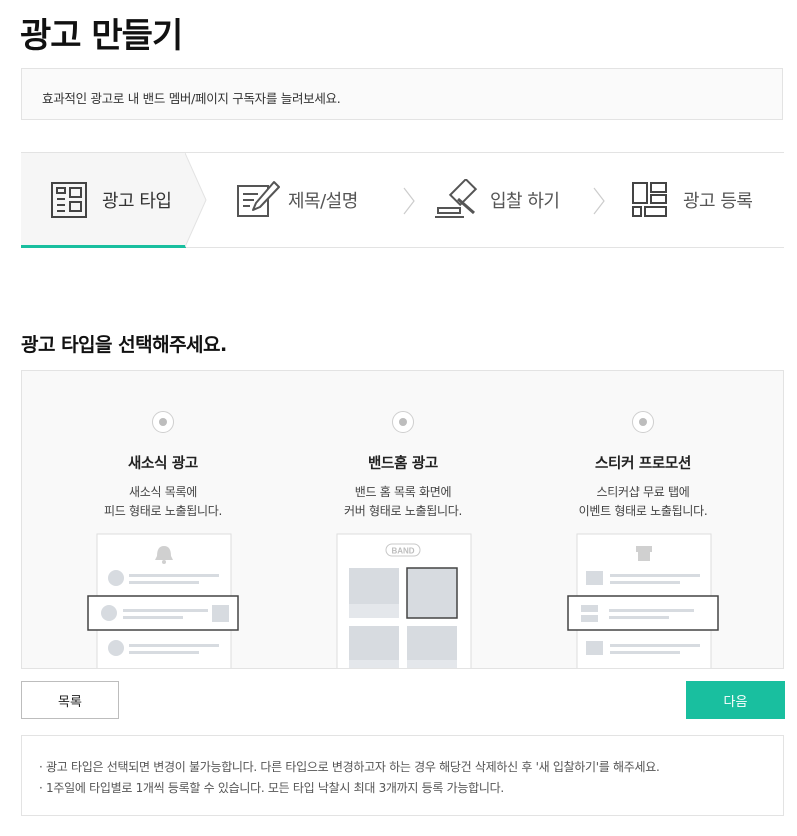  I want to click on step-label: 광고 등록, so click(718, 201).